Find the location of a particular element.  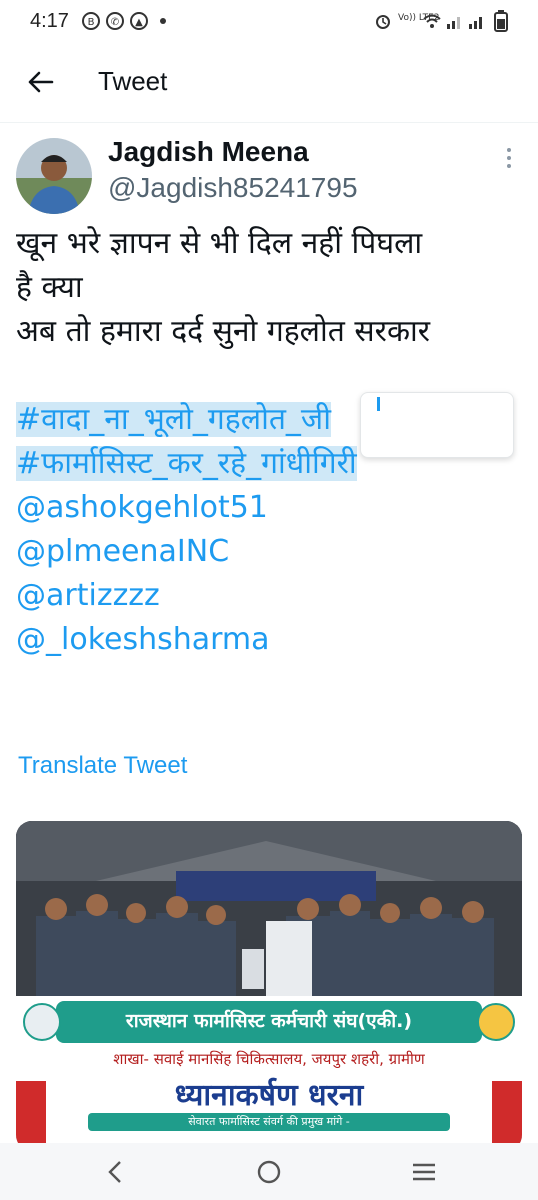

banner-title: राजस्थान फार्मासिस्ट कर्मचारी संघ(एकी.) is located at coordinates (269, 1021).